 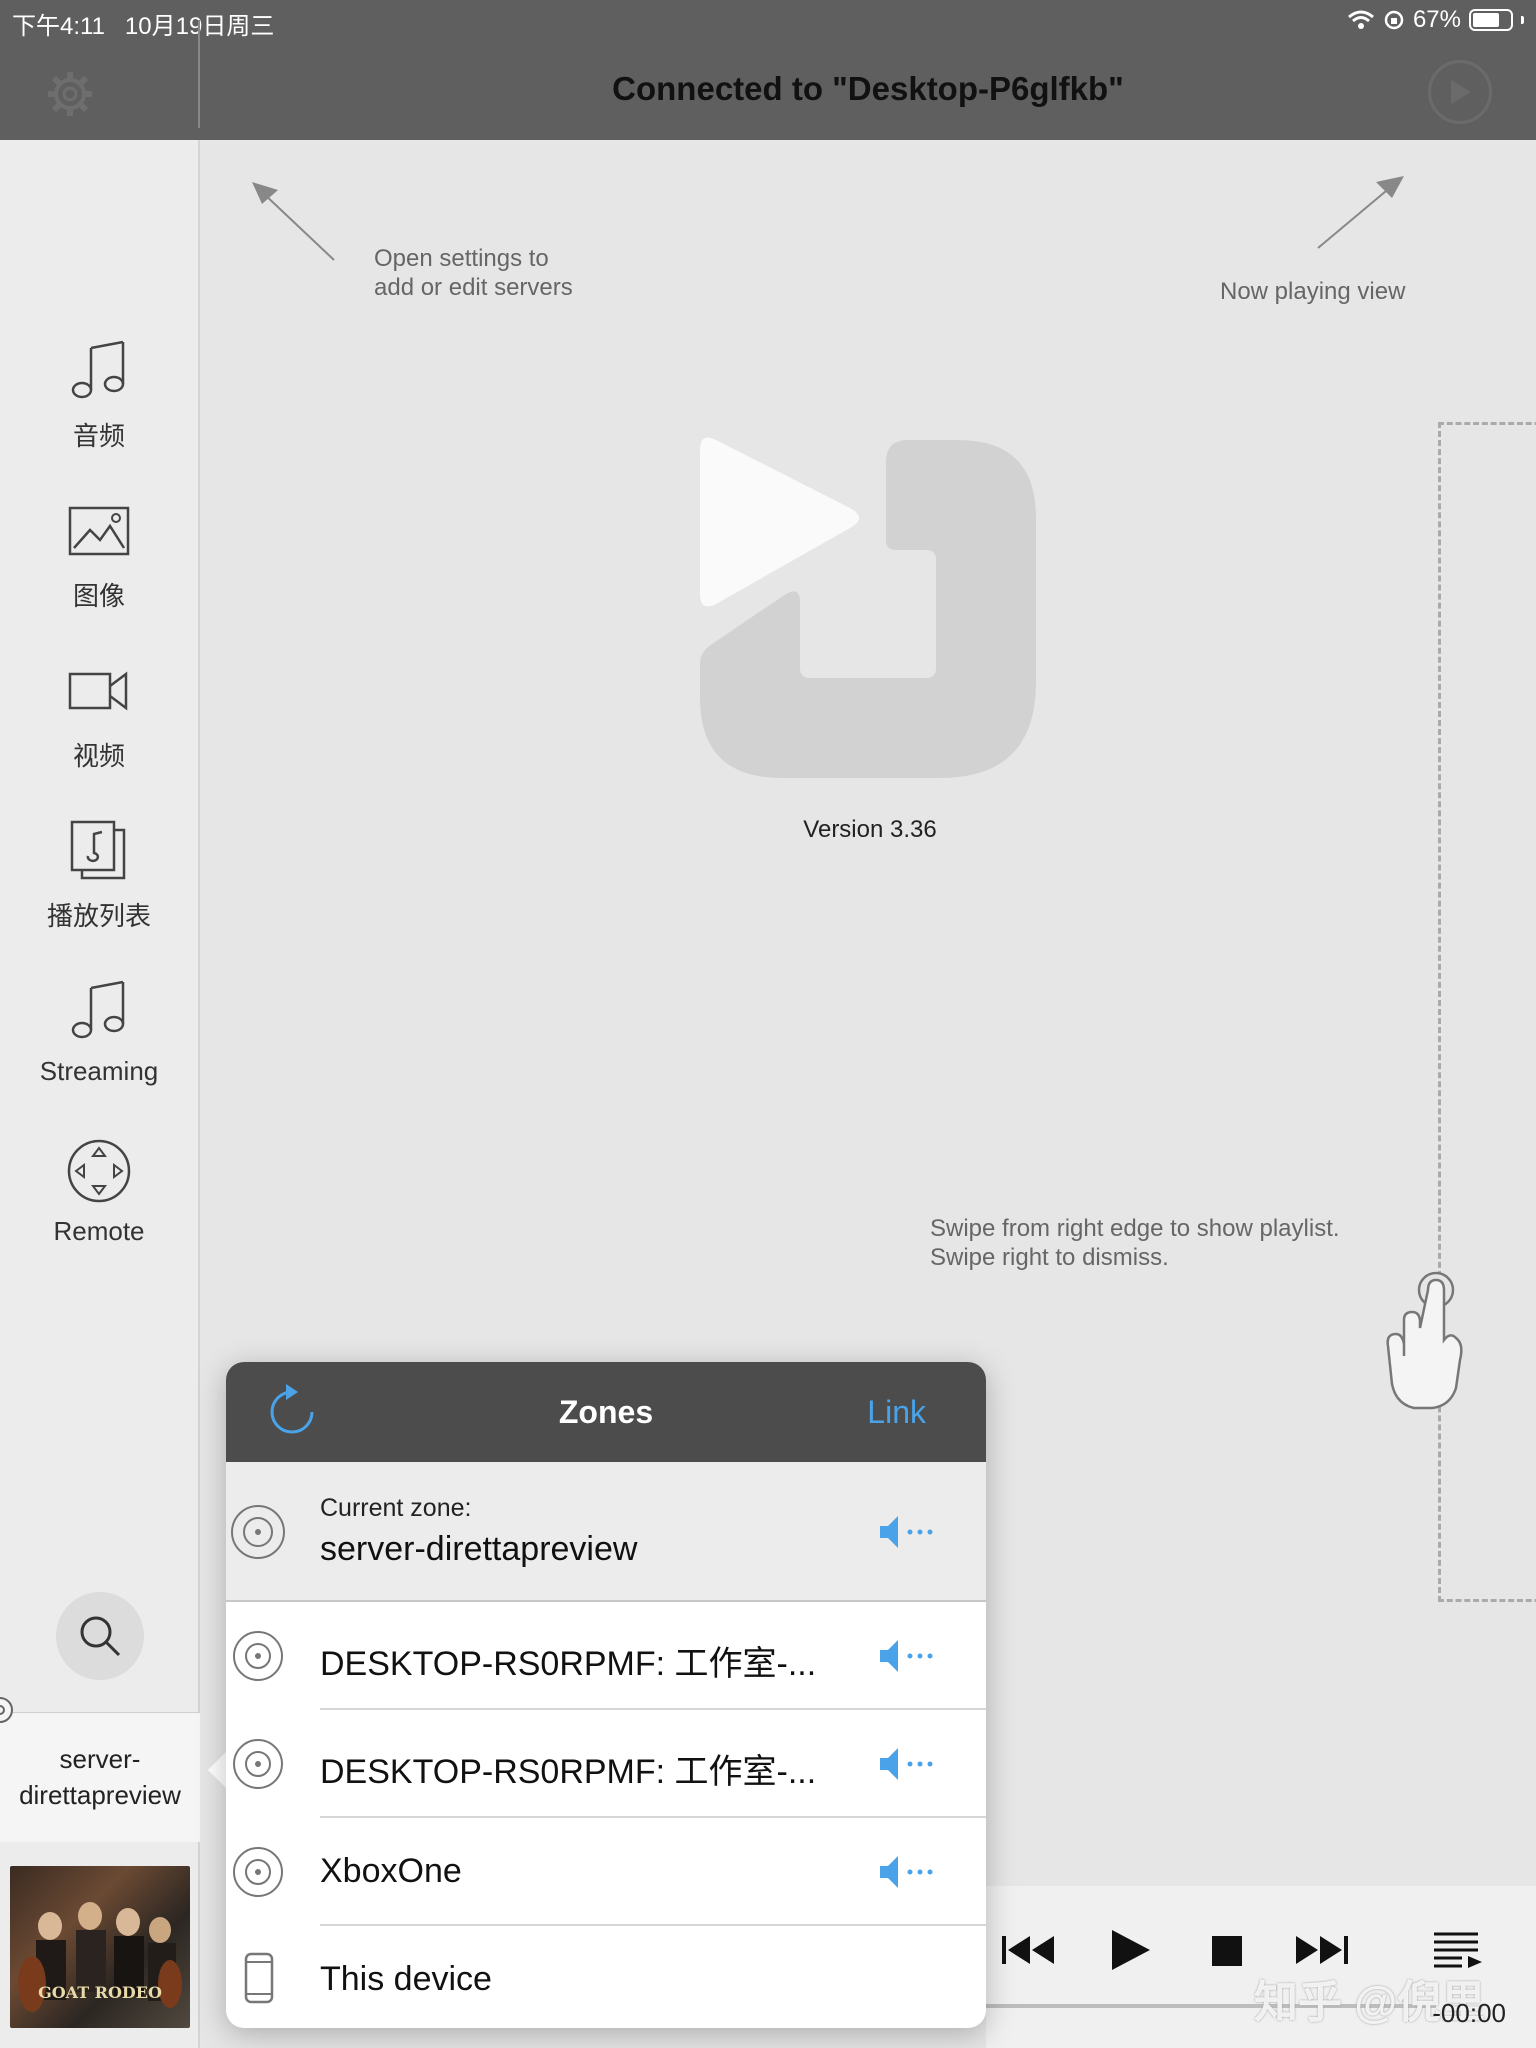 I want to click on page-title: Connected to "Desktop-P6glfkb", so click(x=868, y=88).